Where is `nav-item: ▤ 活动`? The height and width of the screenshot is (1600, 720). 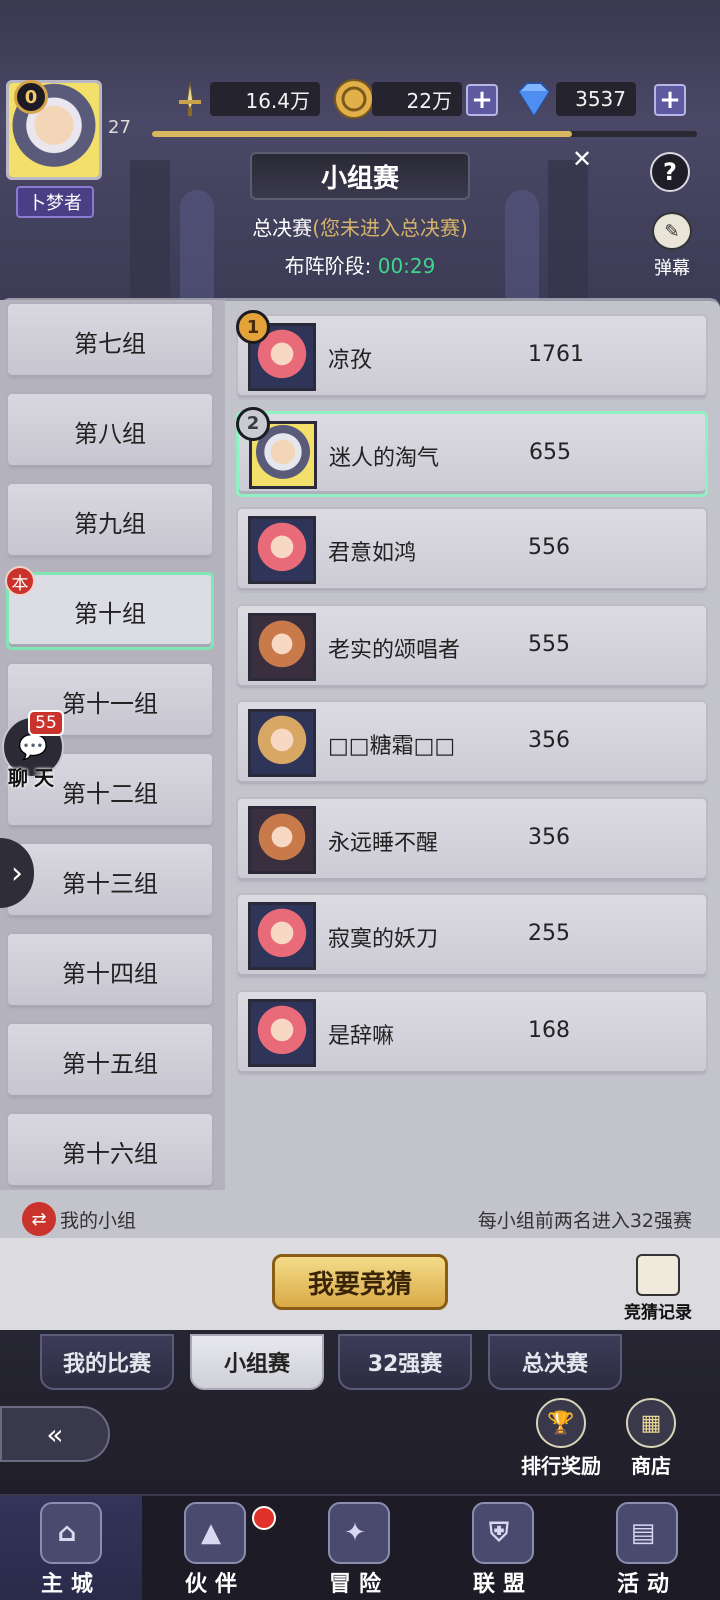
nav-item: ▤ 活动 is located at coordinates (647, 1548).